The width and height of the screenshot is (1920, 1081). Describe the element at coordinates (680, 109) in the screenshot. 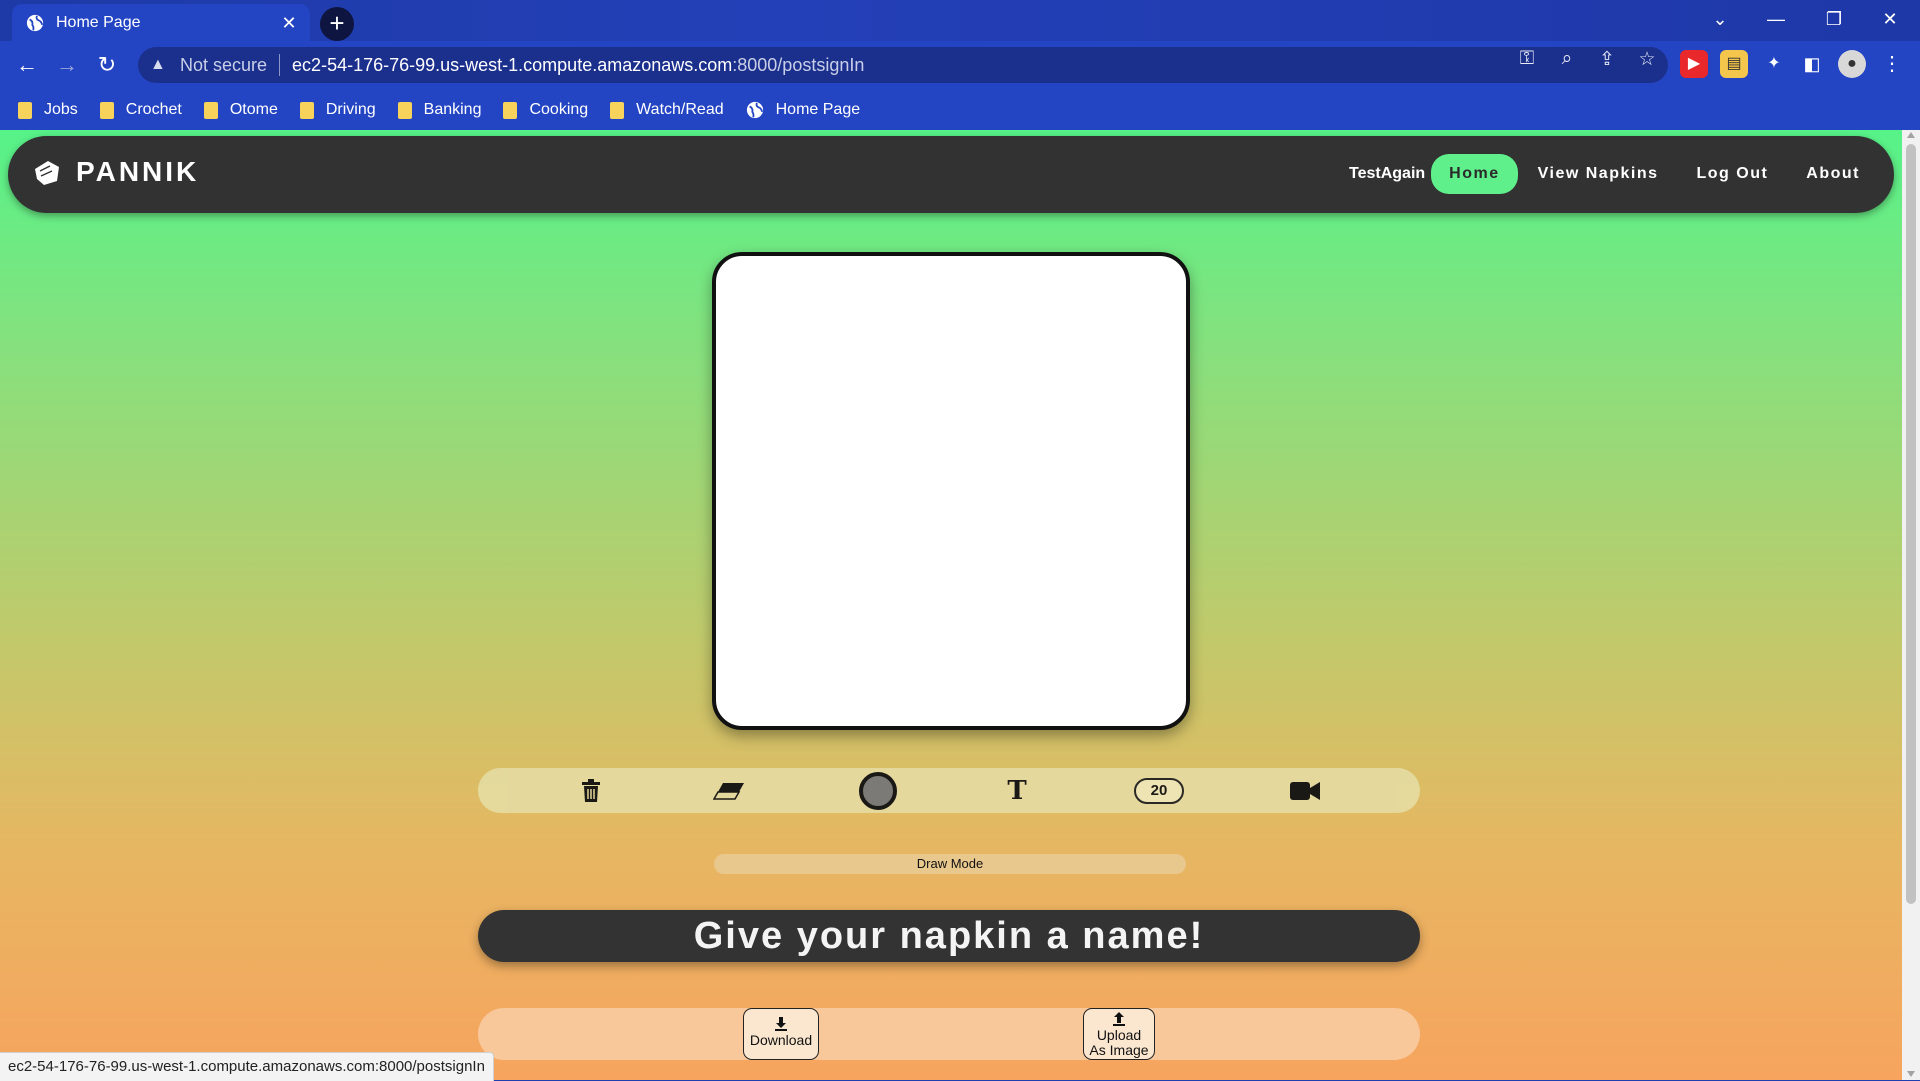

I see `bookmark-label: Watch/Read` at that location.